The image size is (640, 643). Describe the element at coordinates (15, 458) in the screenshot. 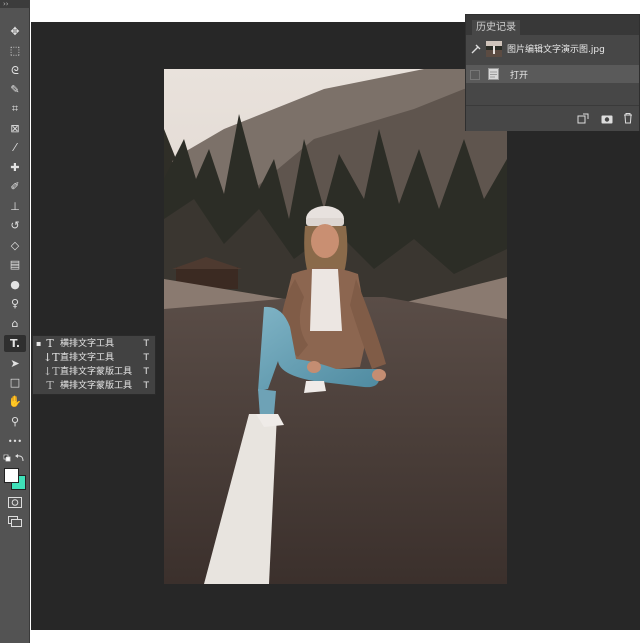

I see `default-swap-colors-icon` at that location.